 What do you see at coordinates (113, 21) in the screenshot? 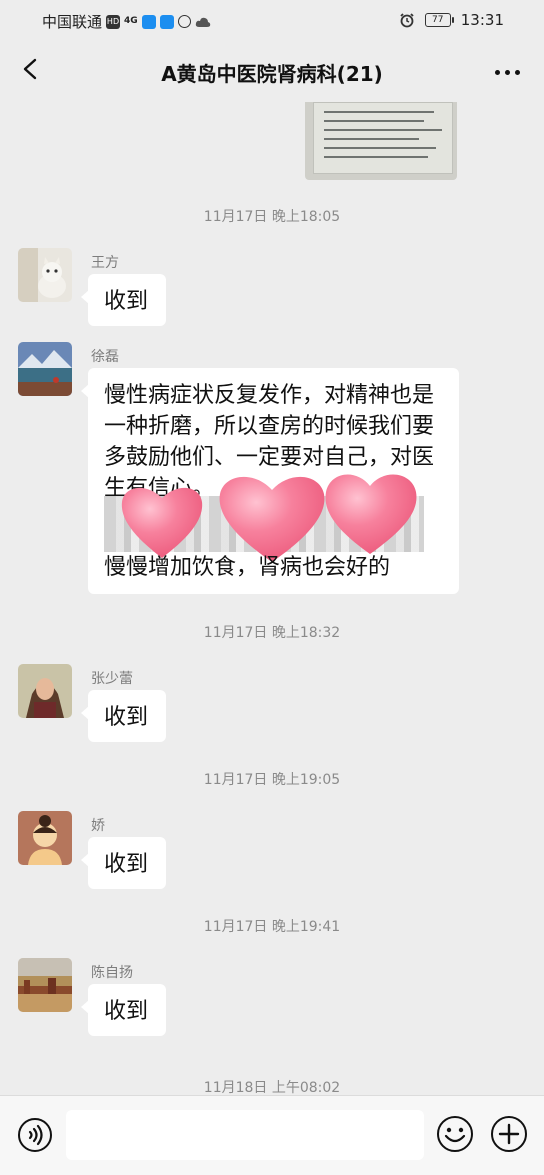
I see `hd-badge: HD` at bounding box center [113, 21].